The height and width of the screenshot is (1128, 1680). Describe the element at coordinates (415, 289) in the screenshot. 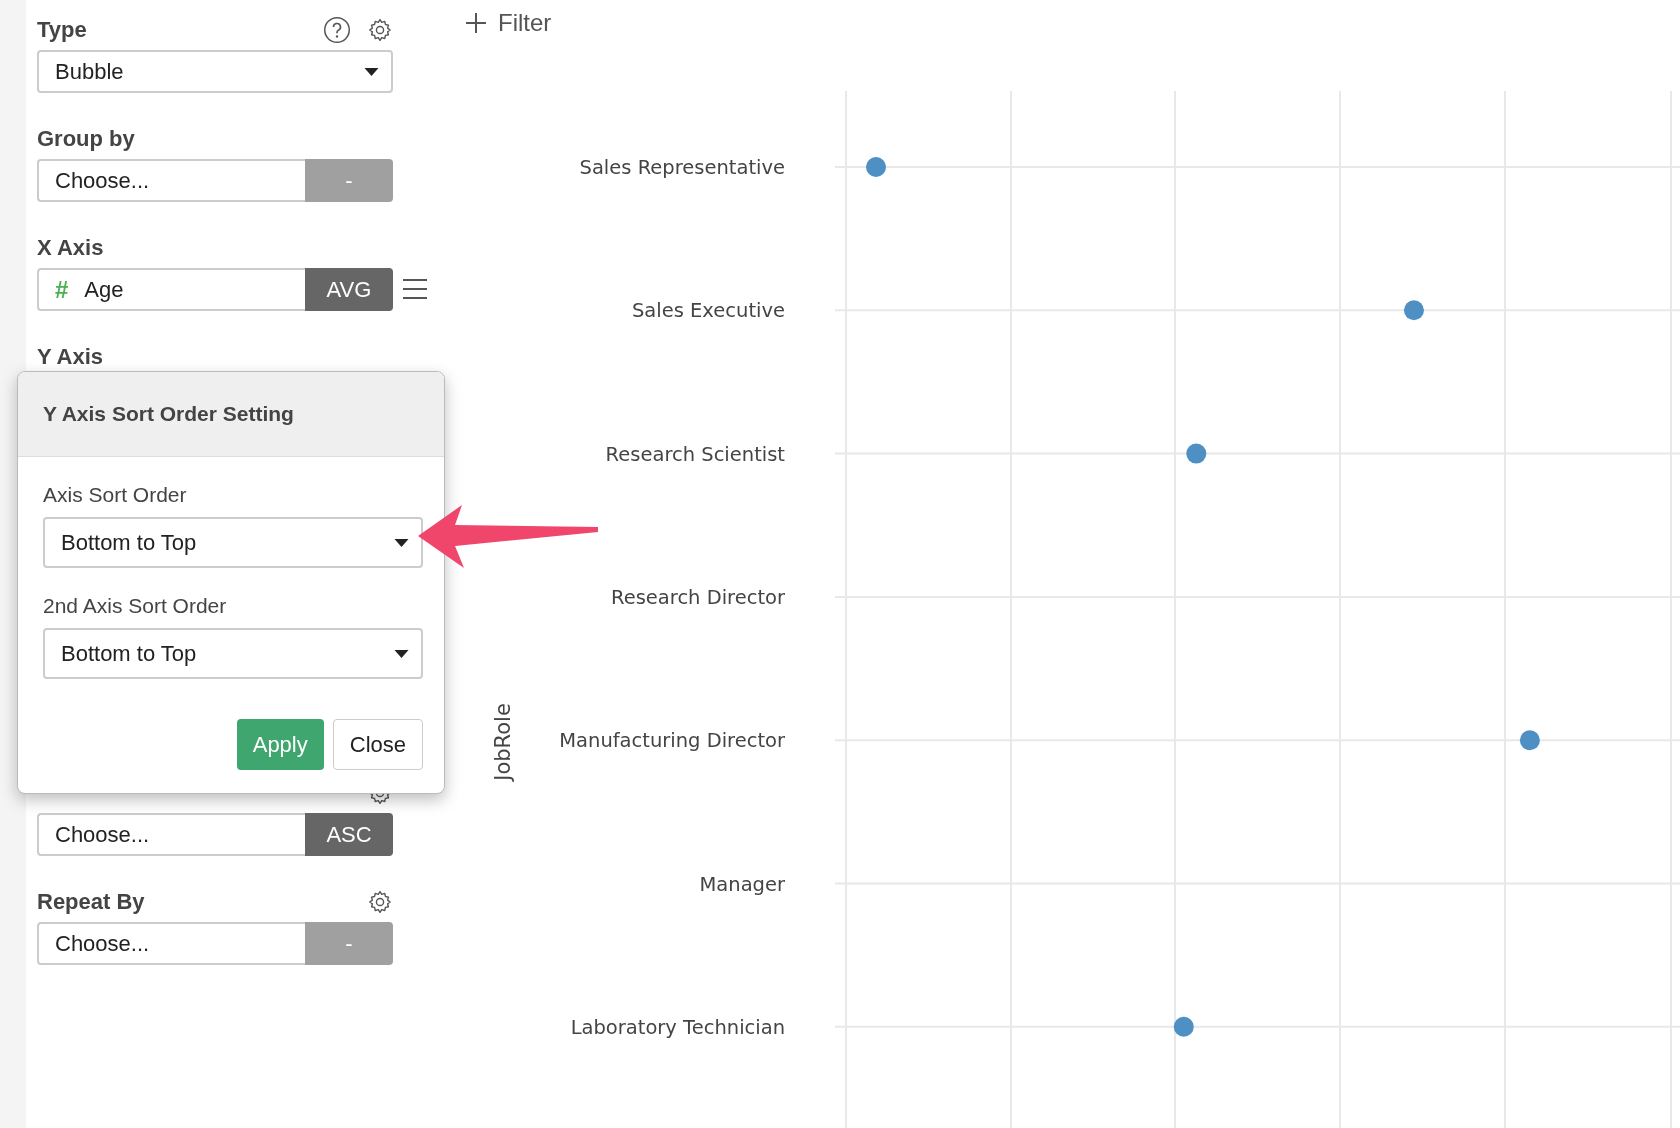

I see `menu-icon` at that location.